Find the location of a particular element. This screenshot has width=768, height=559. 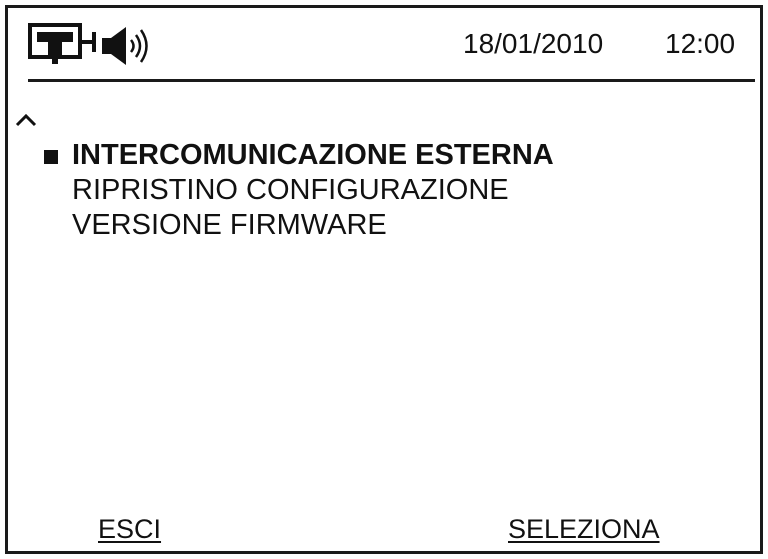

menu-item-label: VERSIONE FIRMWARE is located at coordinates (229, 225).